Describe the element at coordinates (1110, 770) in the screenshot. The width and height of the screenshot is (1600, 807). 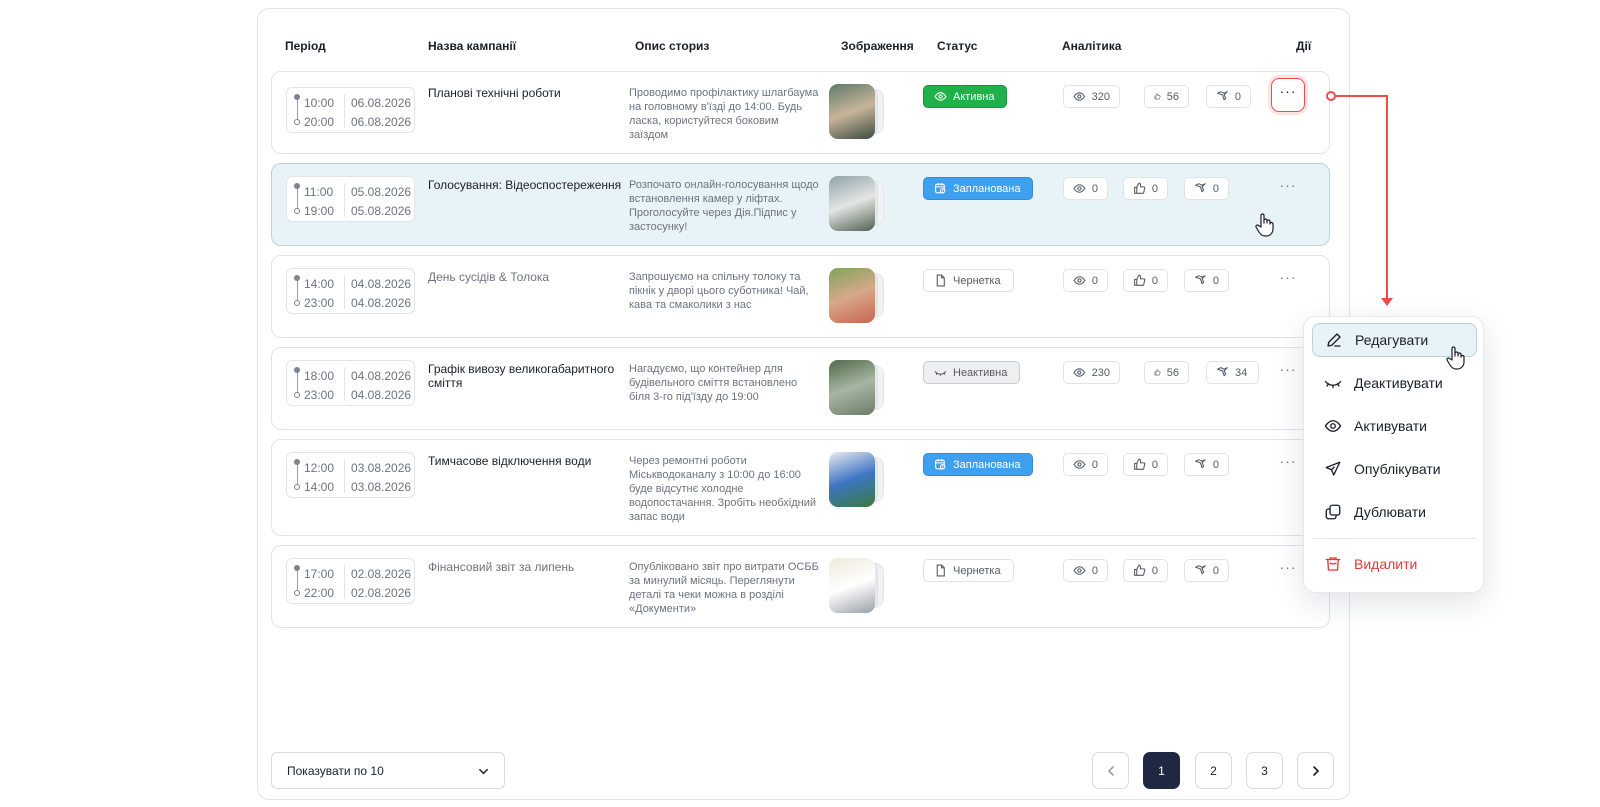
I see `pagination-prev-button` at that location.